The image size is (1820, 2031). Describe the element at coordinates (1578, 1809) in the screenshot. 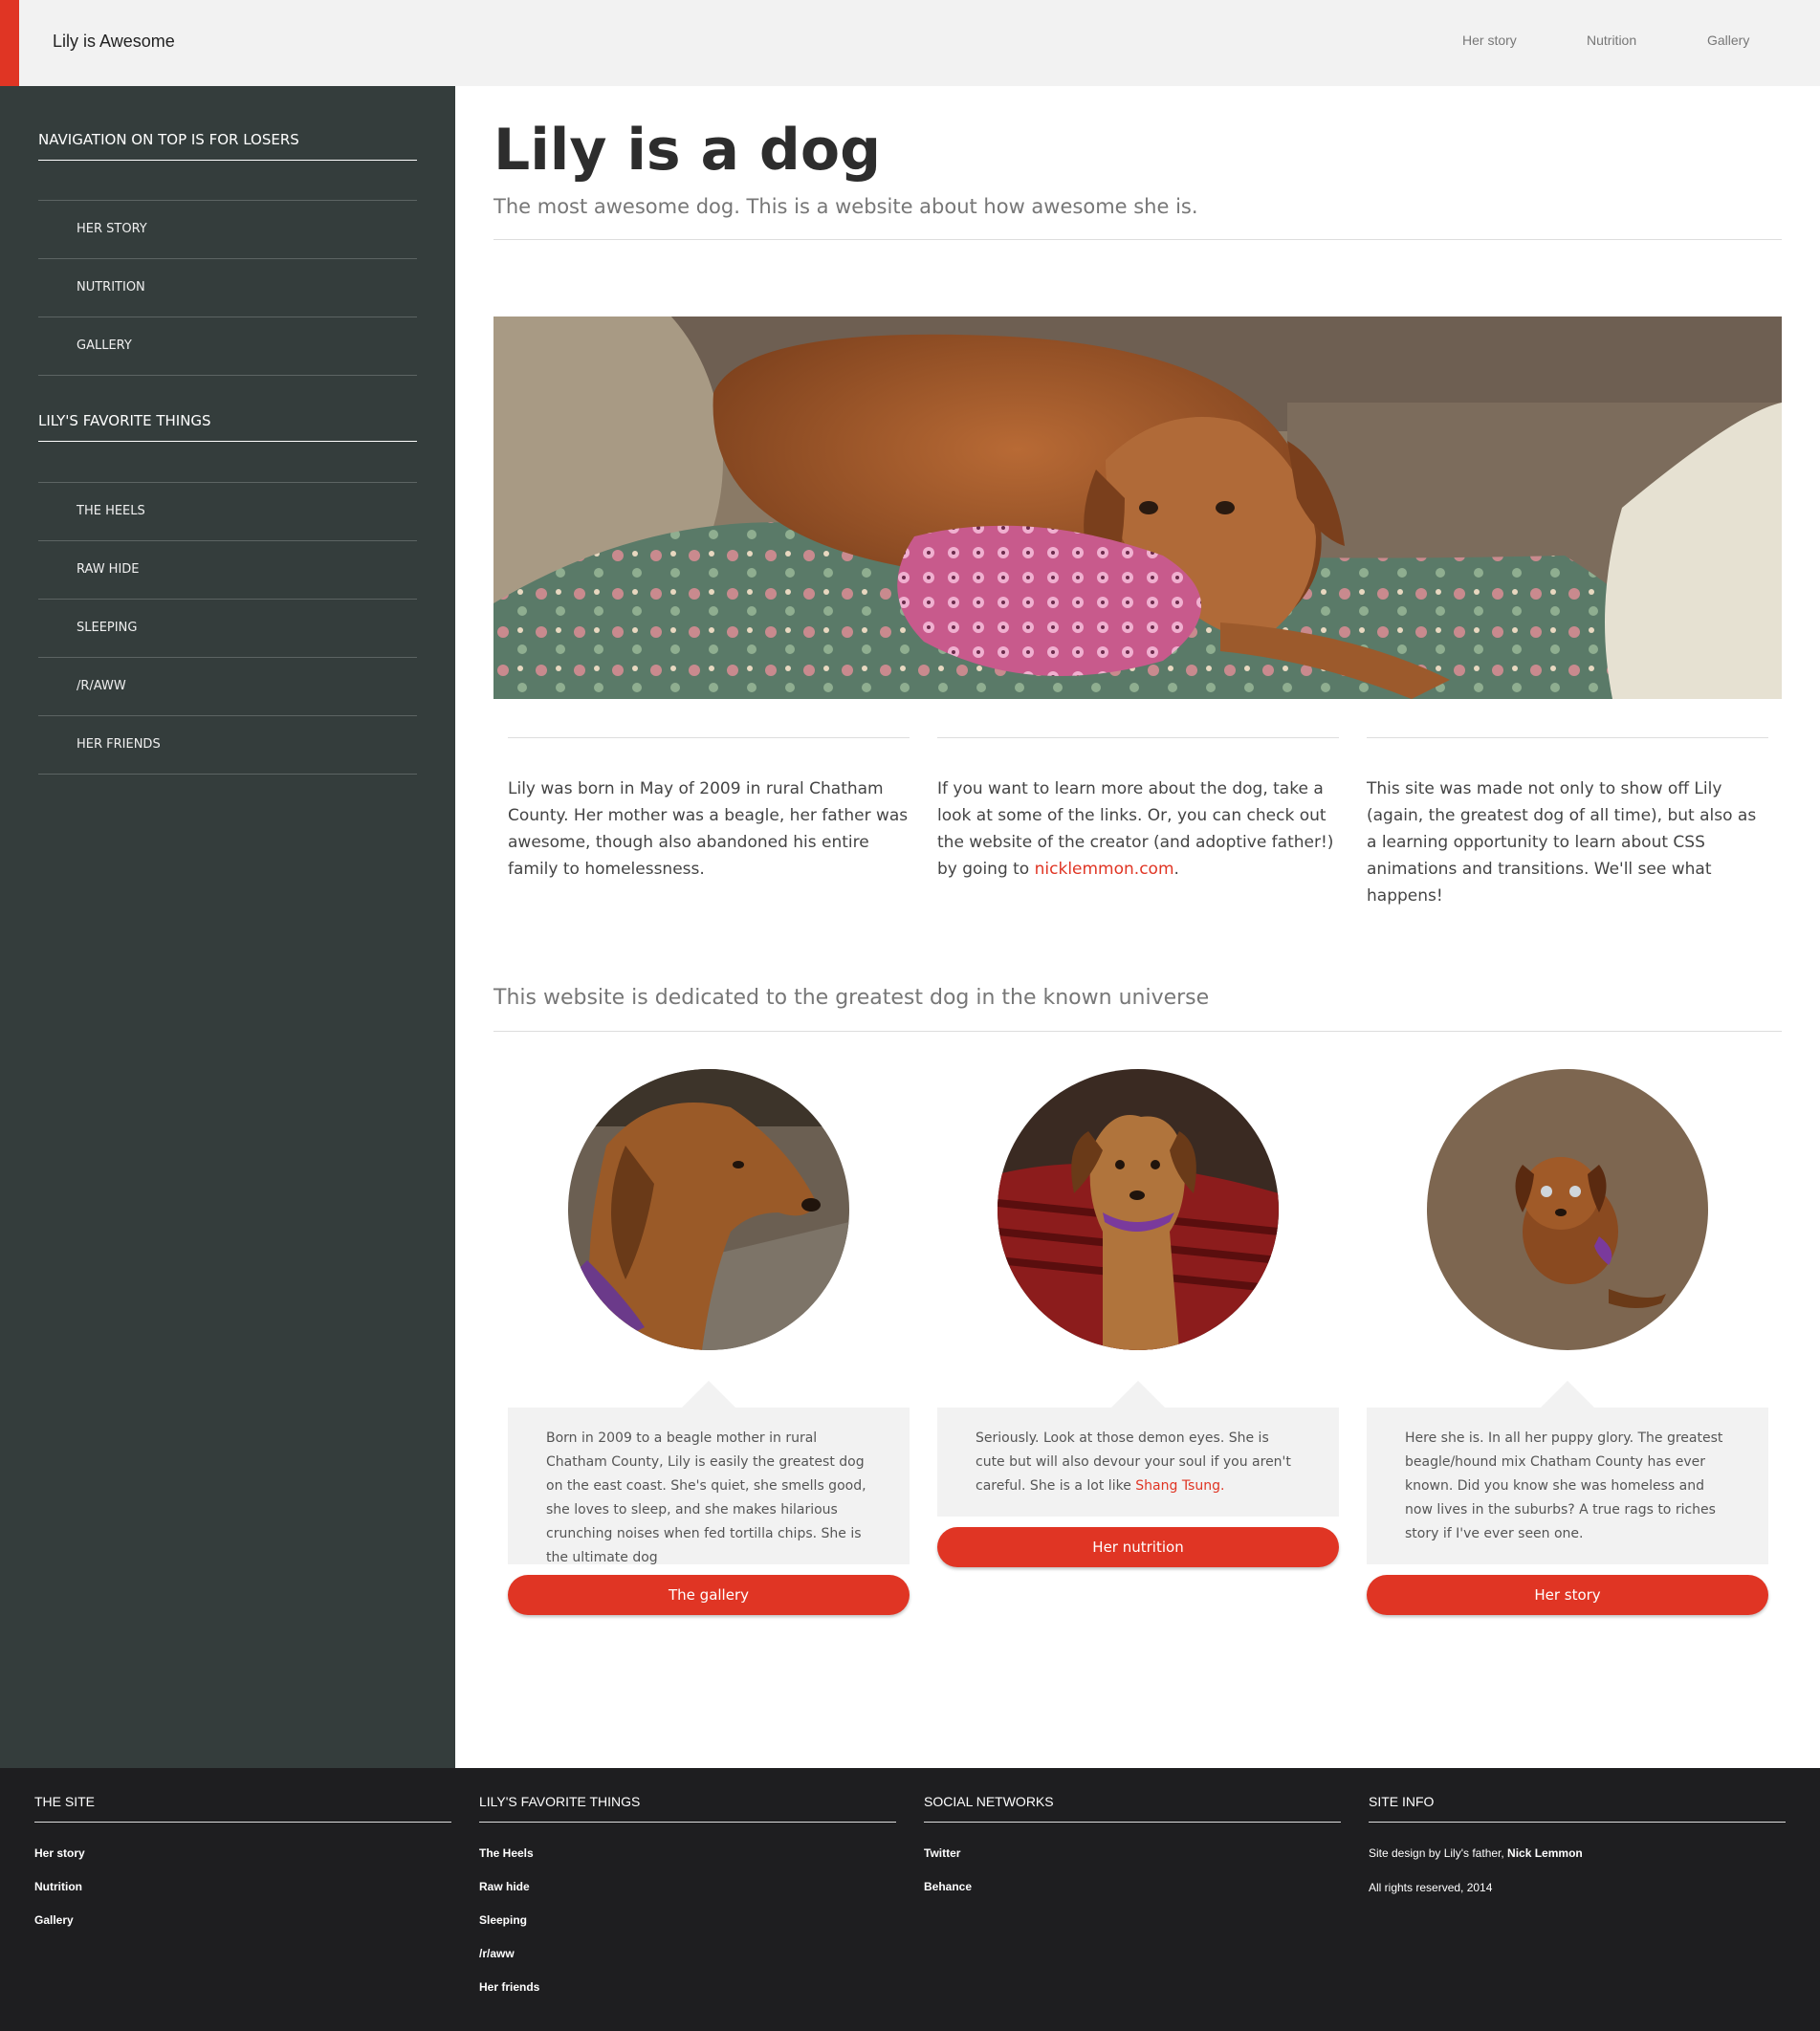

I see `footer-heading-info: Site info` at that location.